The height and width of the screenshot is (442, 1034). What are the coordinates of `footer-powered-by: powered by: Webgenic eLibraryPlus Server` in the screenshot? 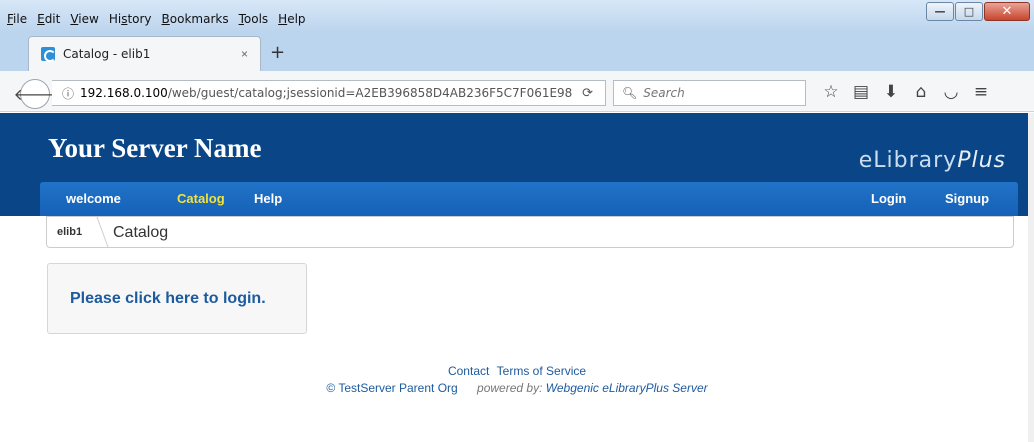 It's located at (592, 388).